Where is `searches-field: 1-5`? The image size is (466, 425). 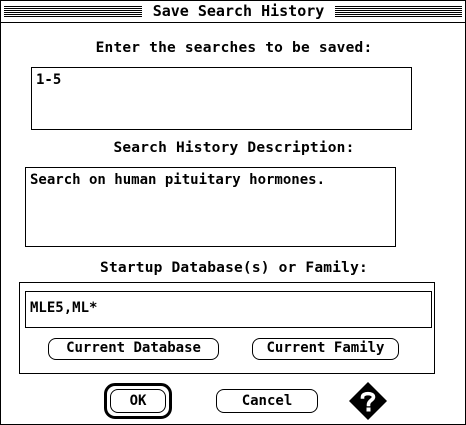 searches-field: 1-5 is located at coordinates (221, 98).